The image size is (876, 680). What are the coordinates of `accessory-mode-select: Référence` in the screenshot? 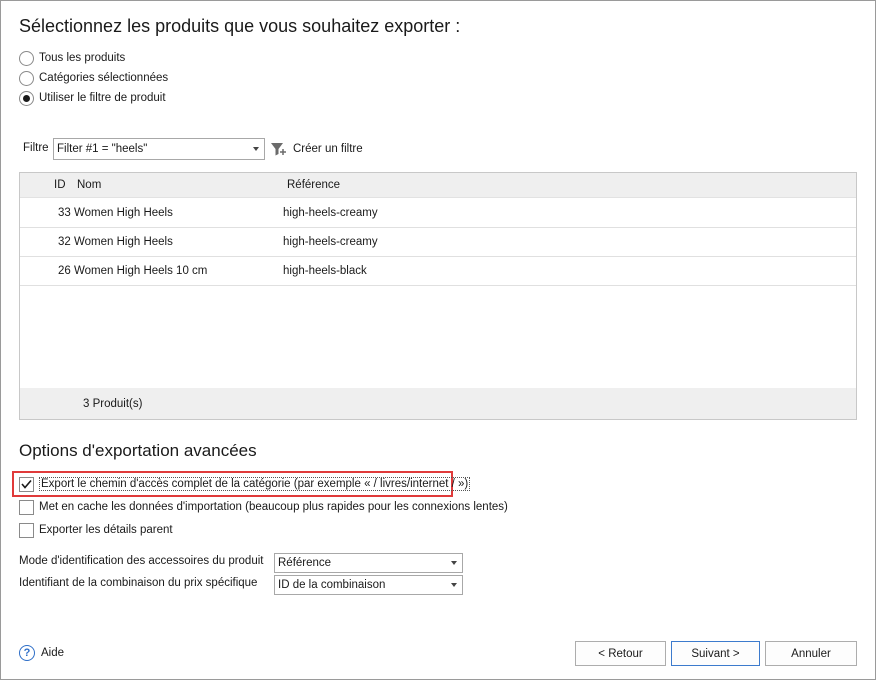 It's located at (368, 563).